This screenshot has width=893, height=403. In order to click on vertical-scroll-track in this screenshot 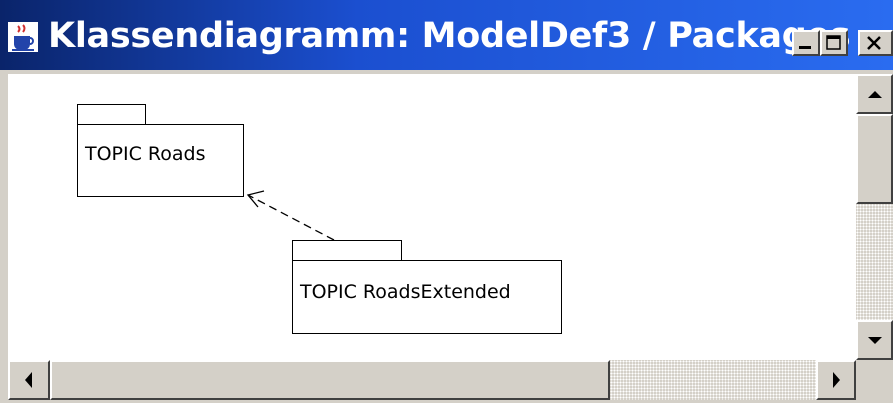, I will do `click(874, 262)`.